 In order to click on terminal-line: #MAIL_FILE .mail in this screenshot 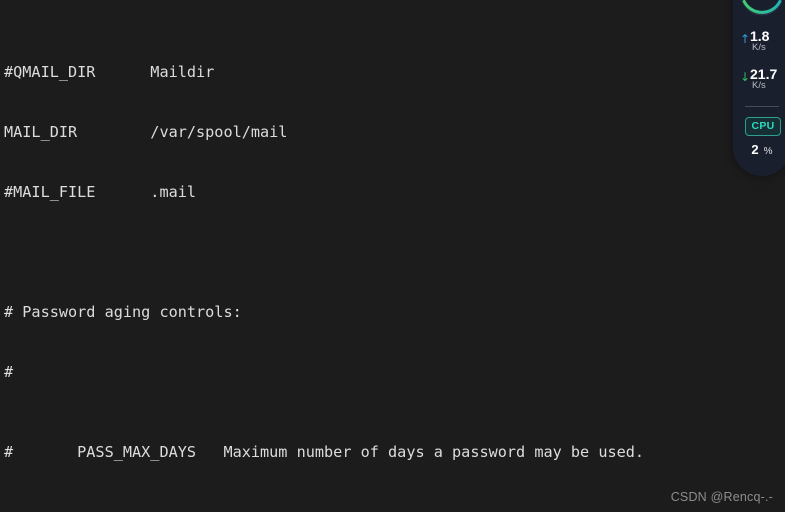, I will do `click(394, 192)`.